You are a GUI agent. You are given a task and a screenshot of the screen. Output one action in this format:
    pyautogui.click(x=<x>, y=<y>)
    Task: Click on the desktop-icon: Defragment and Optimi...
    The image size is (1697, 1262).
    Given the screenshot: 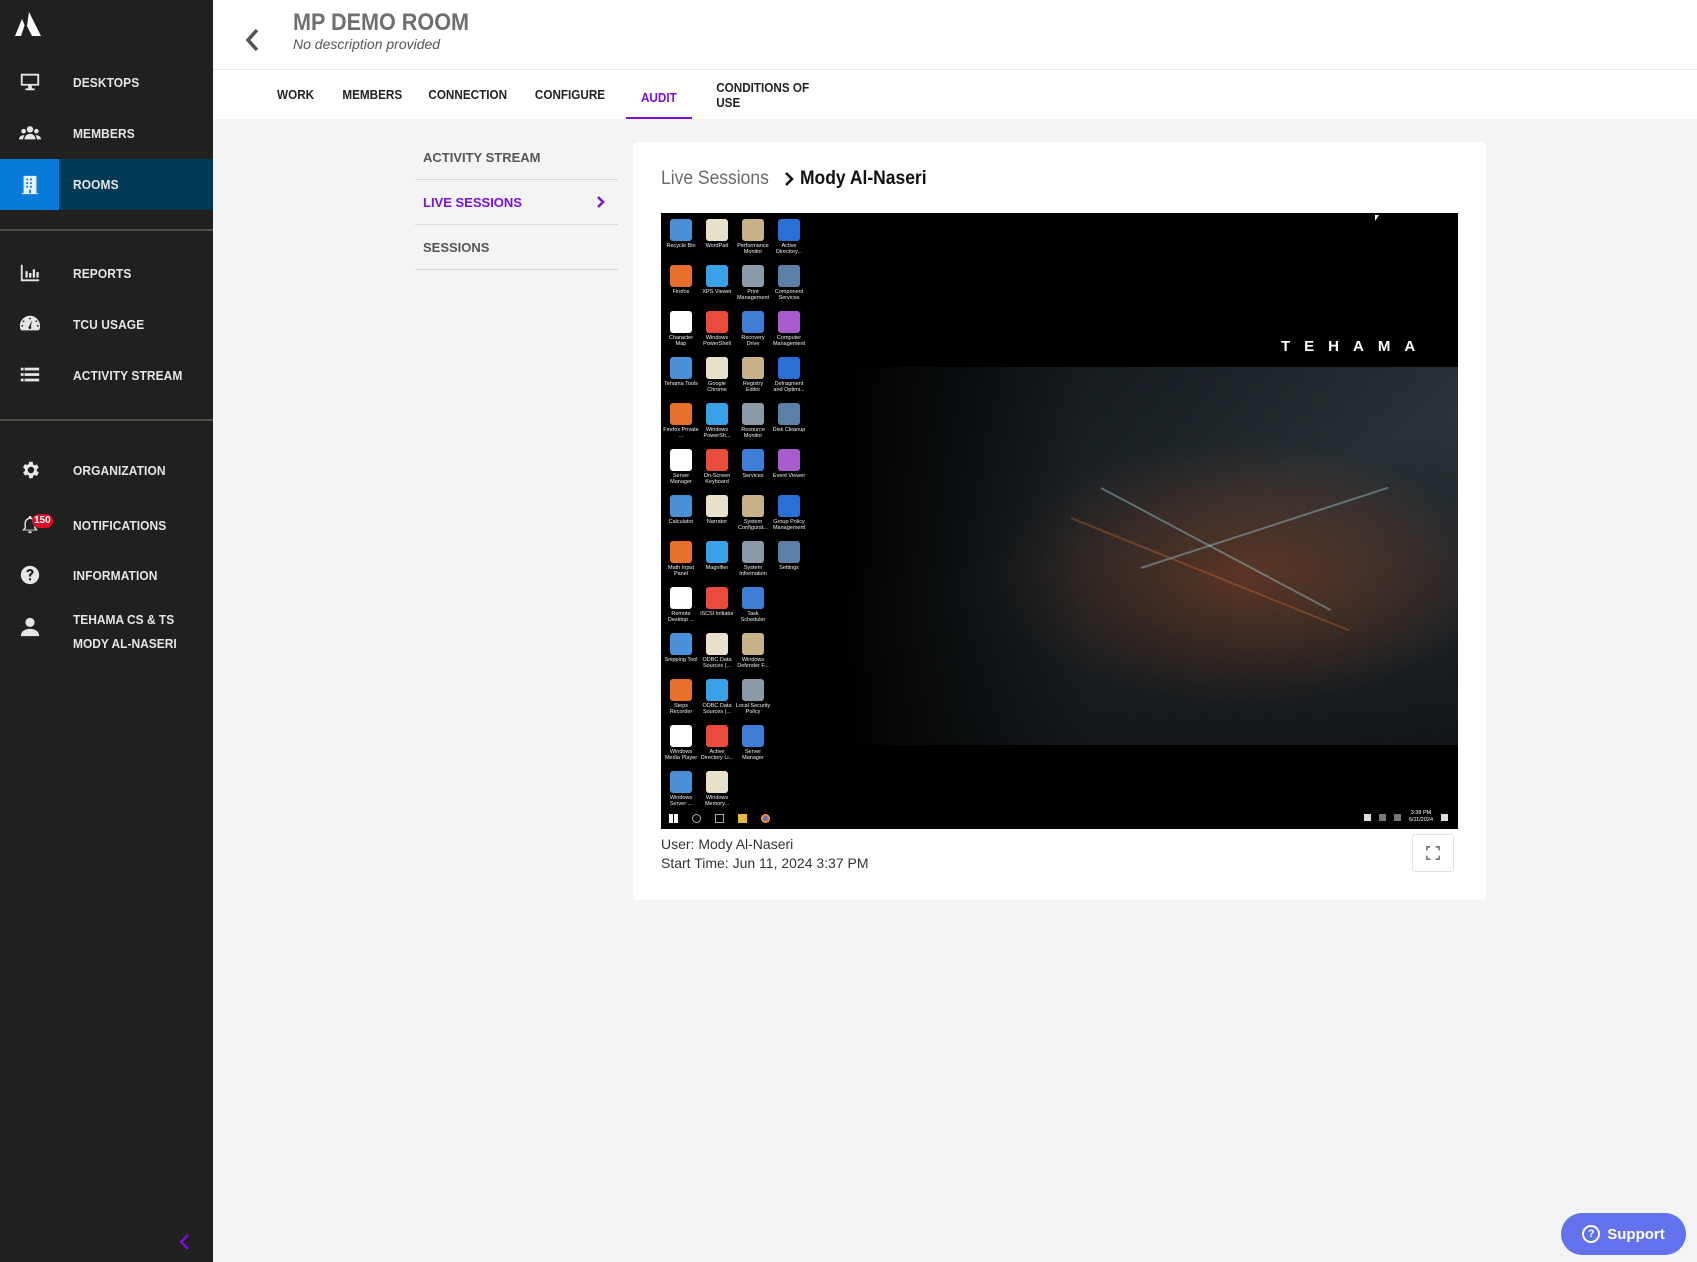 What is the action you would take?
    pyautogui.click(x=789, y=376)
    